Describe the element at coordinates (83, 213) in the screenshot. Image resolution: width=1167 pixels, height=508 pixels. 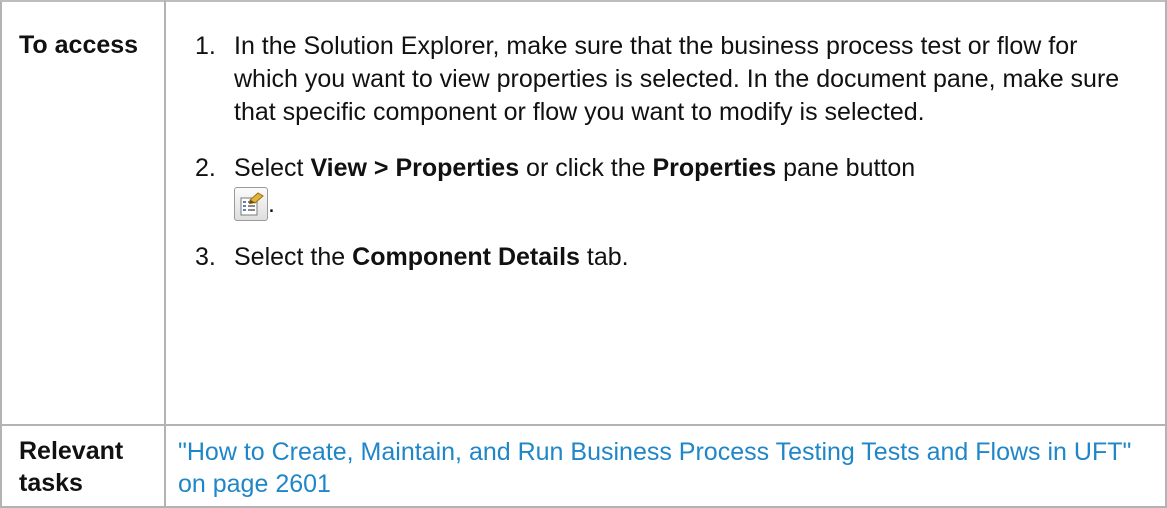
I see `to-access-heading: To access` at that location.